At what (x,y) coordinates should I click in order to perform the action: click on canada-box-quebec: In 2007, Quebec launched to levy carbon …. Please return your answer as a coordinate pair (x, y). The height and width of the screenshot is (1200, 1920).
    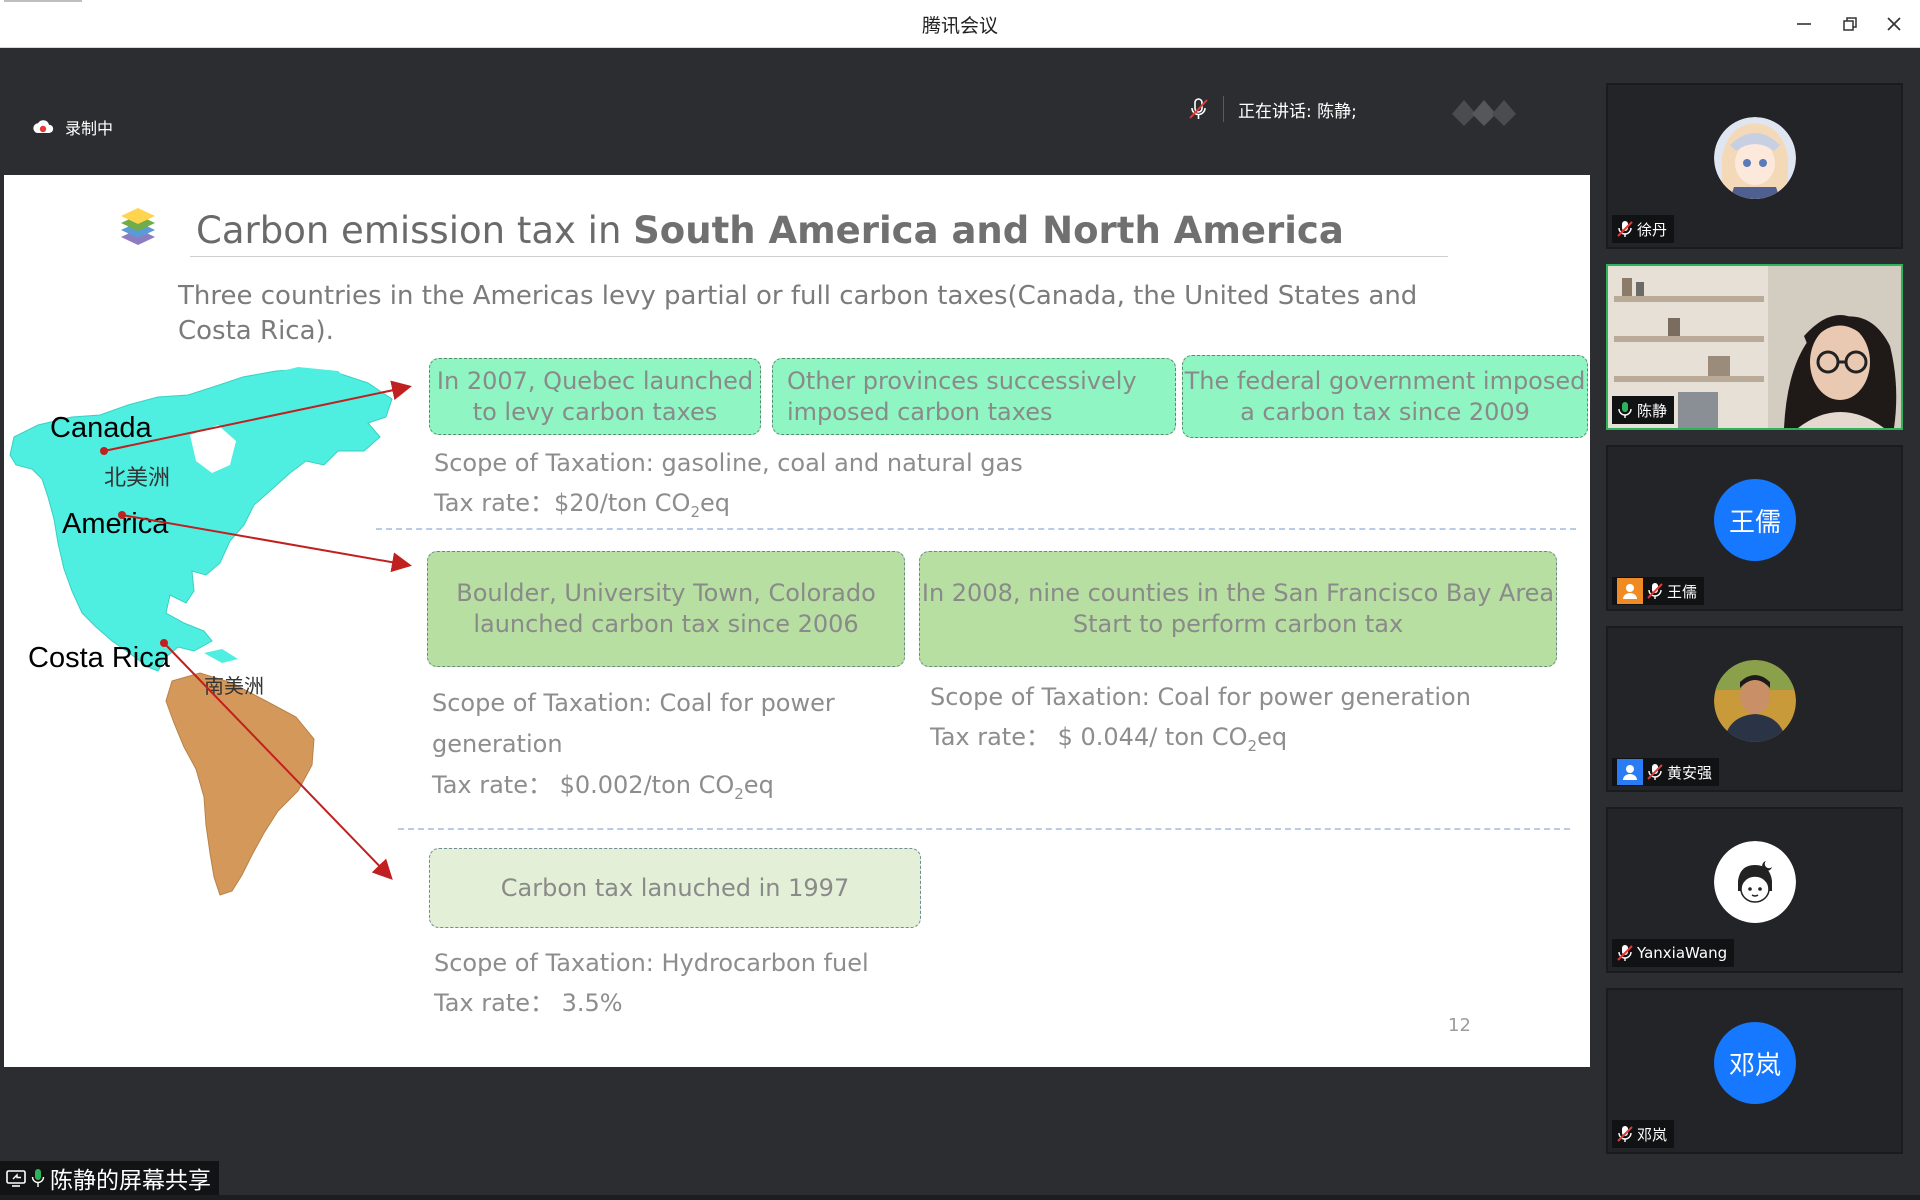
    Looking at the image, I should click on (595, 396).